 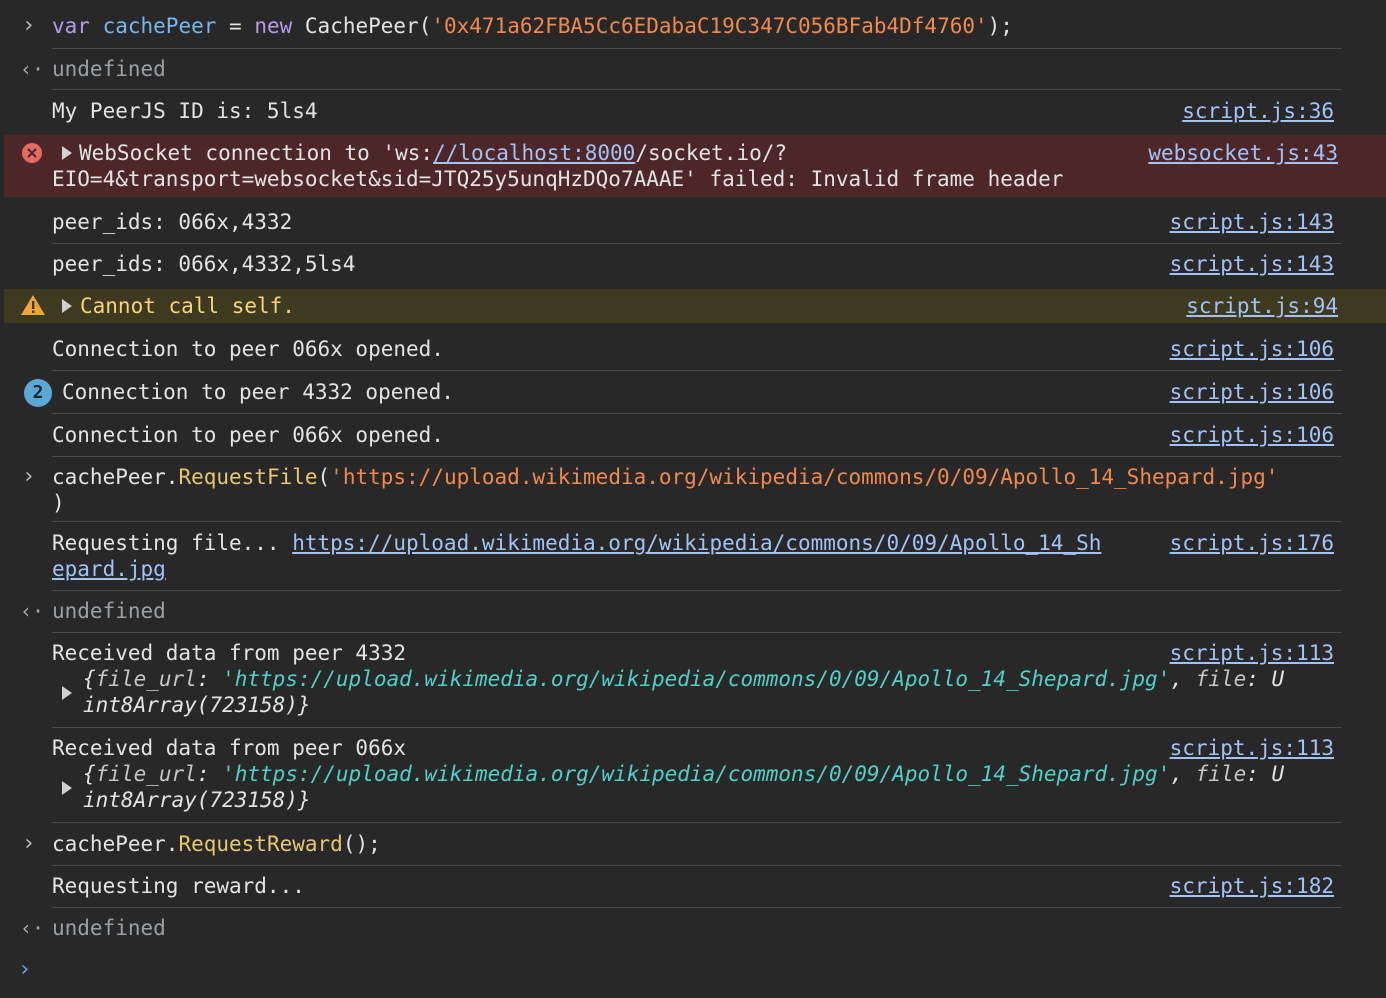 I want to click on log-message: Received data from peer 066x, so click(x=229, y=748).